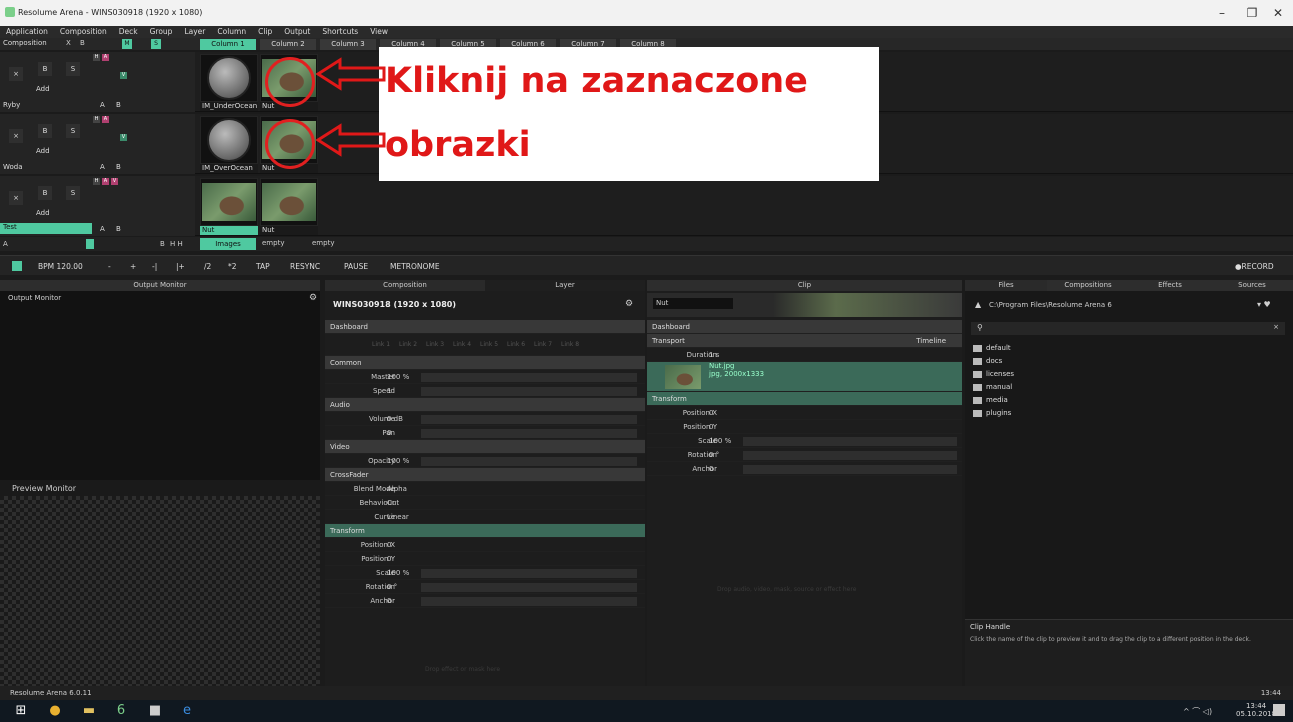  What do you see at coordinates (127, 44) in the screenshot?
I see `comp-m-button: M` at bounding box center [127, 44].